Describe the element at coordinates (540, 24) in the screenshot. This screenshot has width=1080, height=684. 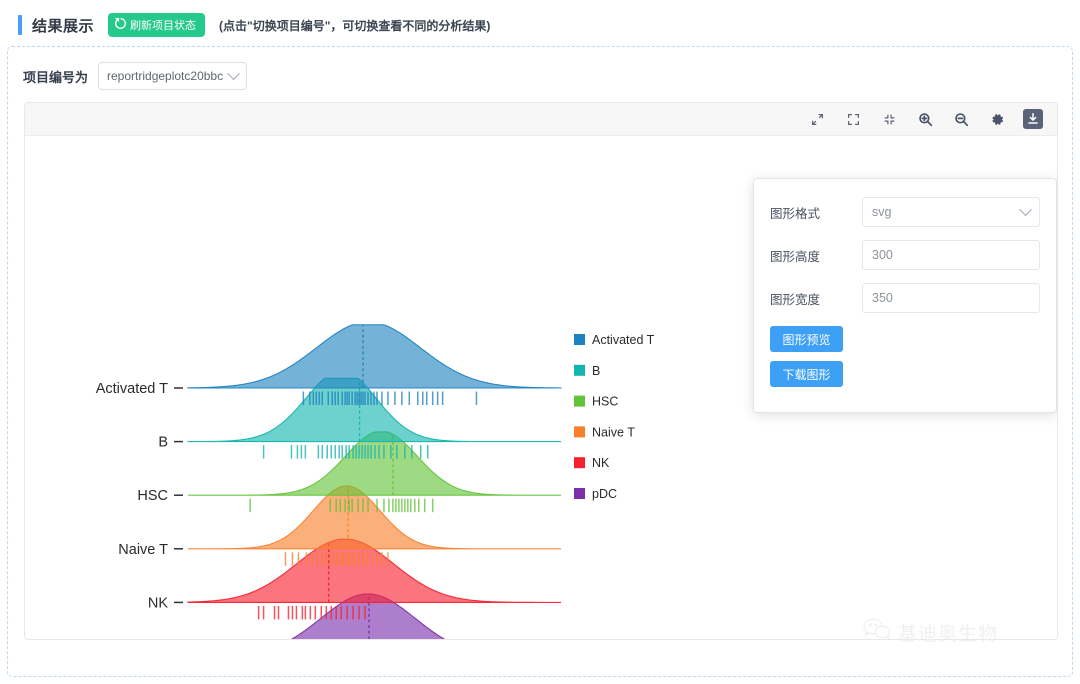
I see `page-header: 结果展示 刷新项目状态 (点击"切换项目编号"，可切换查看不同的分析结果)` at that location.